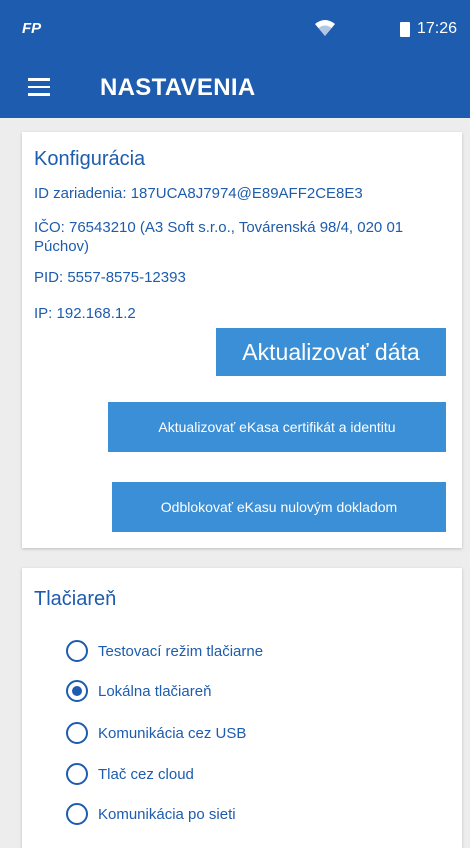 The image size is (470, 848). What do you see at coordinates (279, 507) in the screenshot?
I see `unblock-ekasa-button: Odblokovať eKasu nulovým dokladom` at bounding box center [279, 507].